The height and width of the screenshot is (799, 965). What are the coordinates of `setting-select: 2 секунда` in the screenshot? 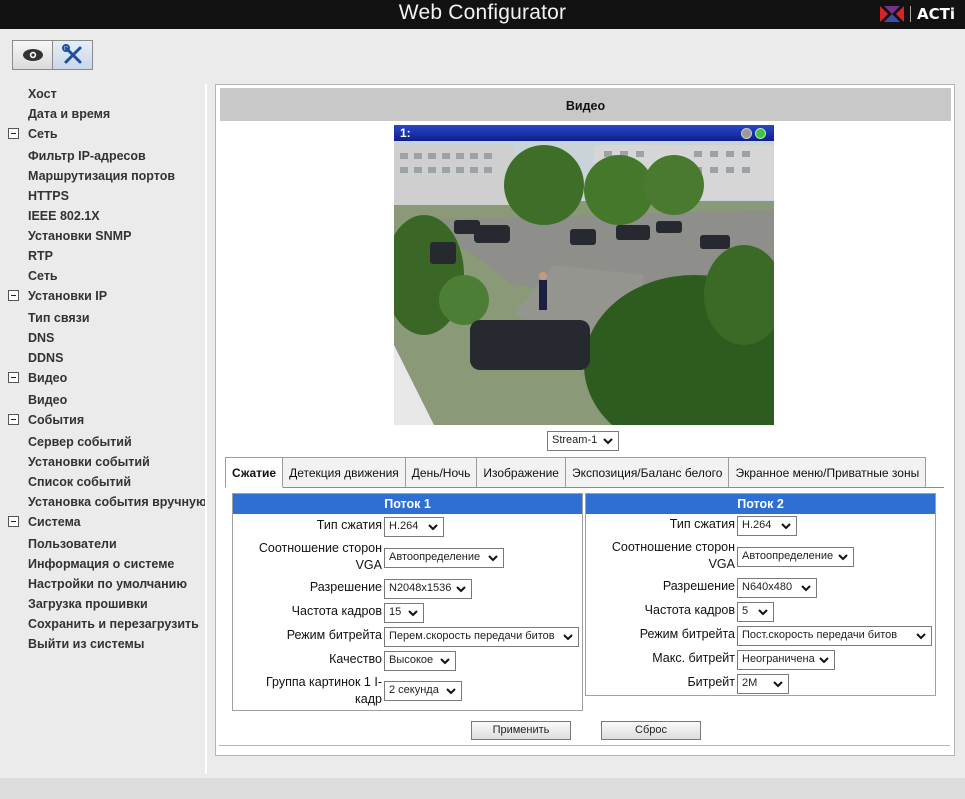 It's located at (423, 691).